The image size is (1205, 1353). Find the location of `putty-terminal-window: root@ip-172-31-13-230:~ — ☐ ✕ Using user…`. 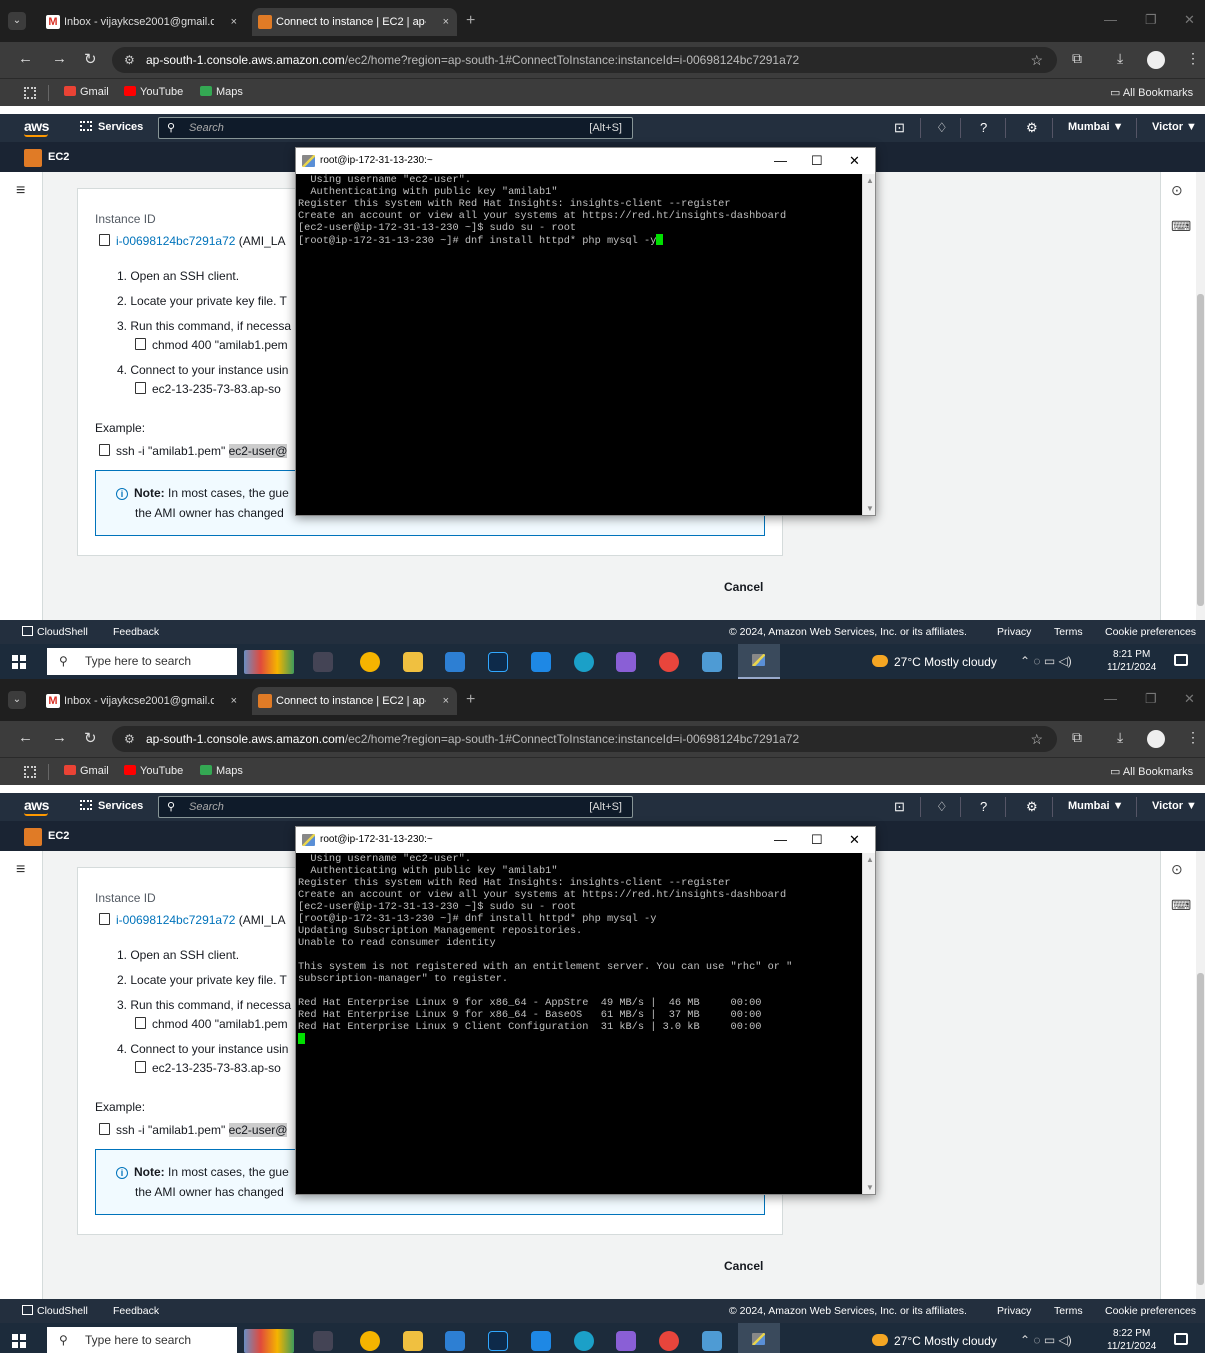

putty-terminal-window: root@ip-172-31-13-230:~ — ☐ ✕ Using user… is located at coordinates (585, 331).